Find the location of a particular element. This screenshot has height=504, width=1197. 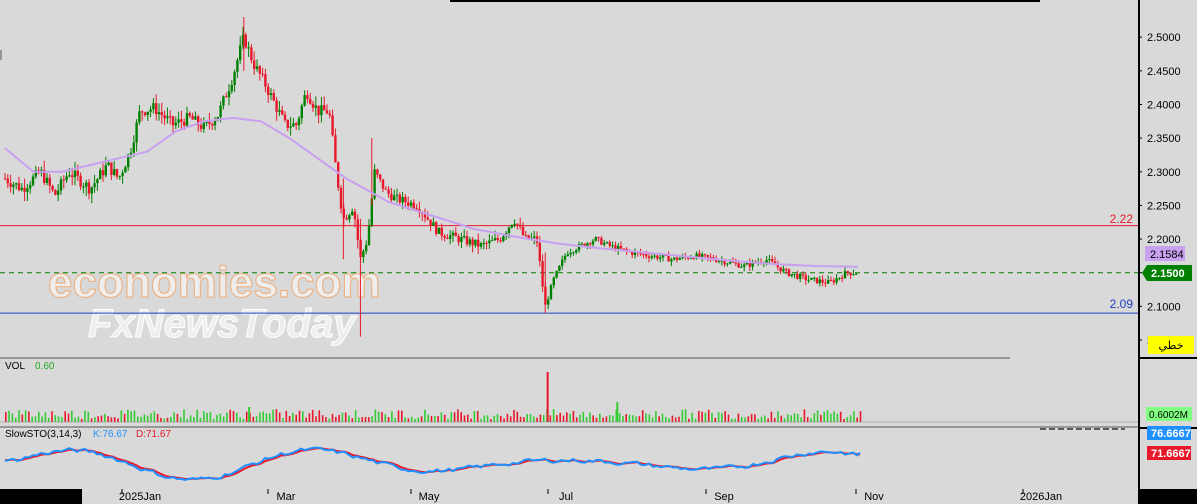

stoch-d-badge: 71.6667 is located at coordinates (1169, 453).